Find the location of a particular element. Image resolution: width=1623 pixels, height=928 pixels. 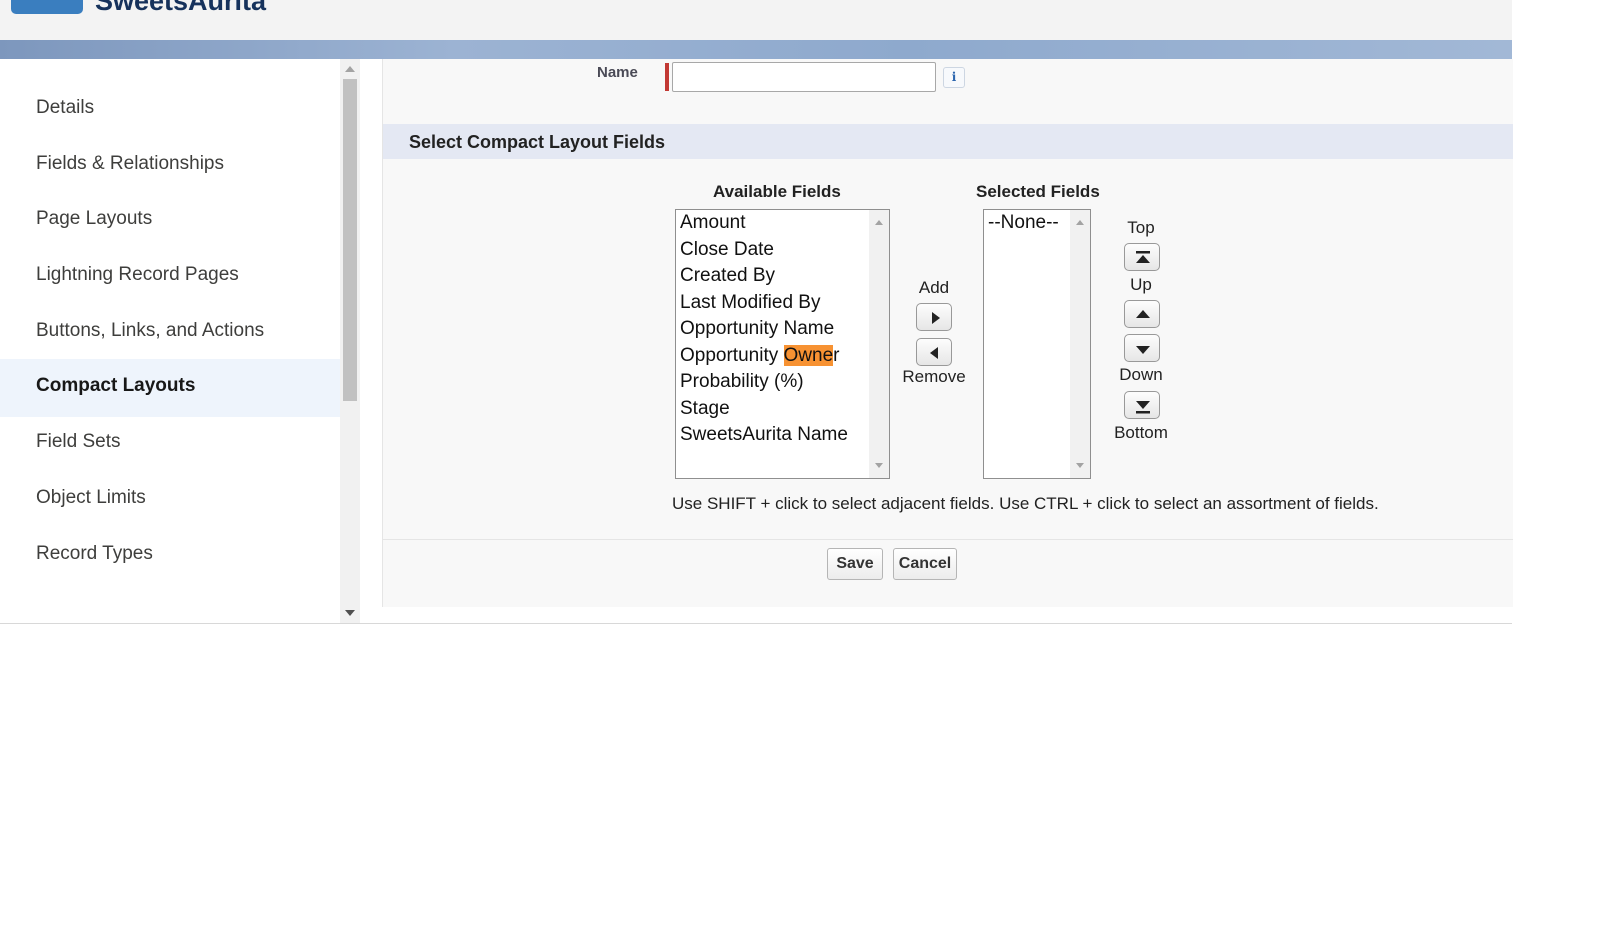

list-option: Opportunity Name is located at coordinates (782, 329).